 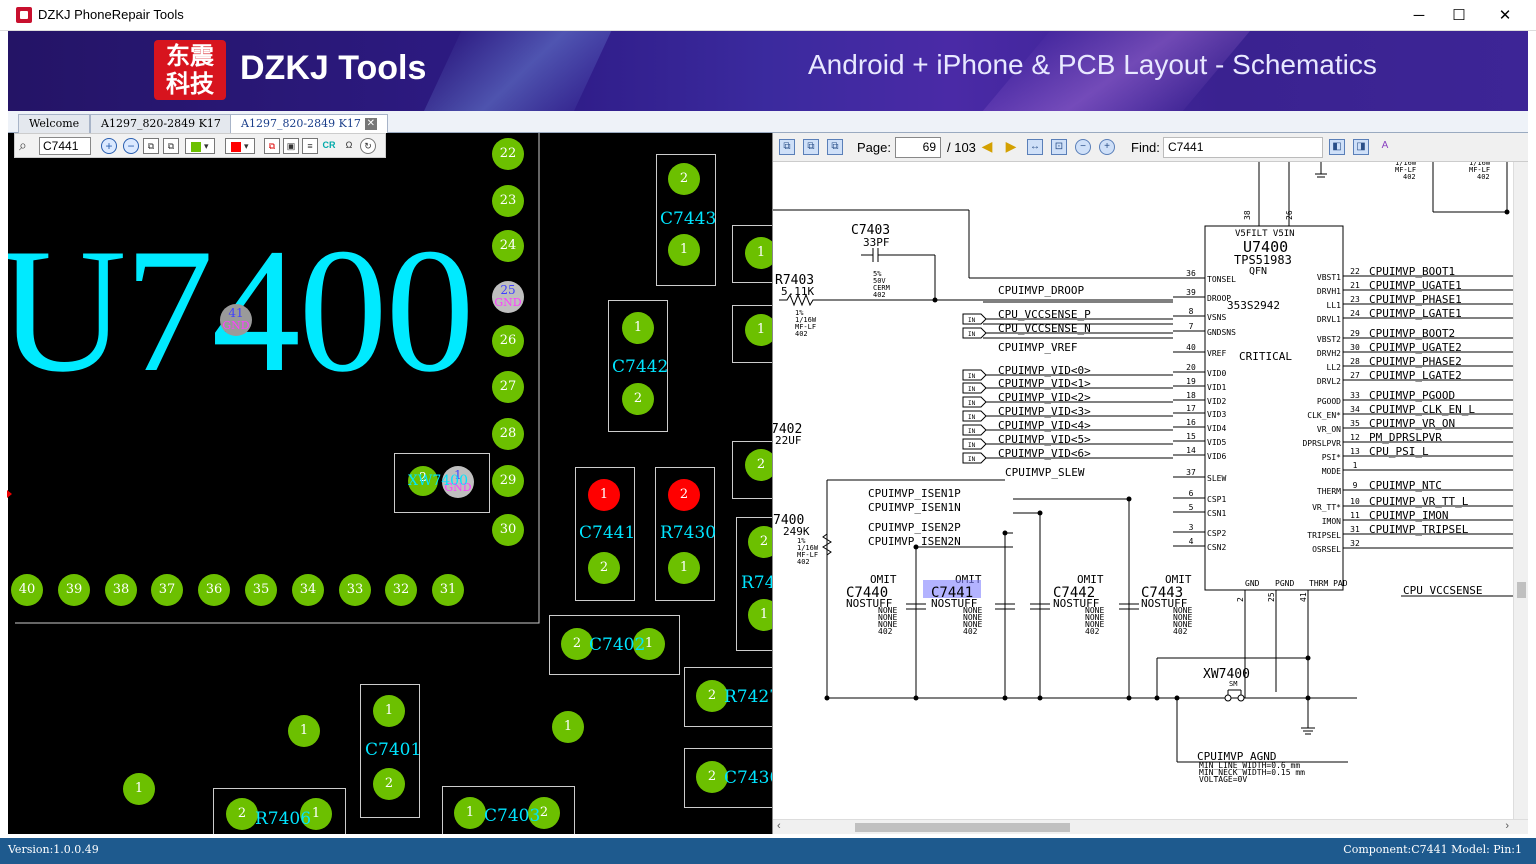 What do you see at coordinates (508, 434) in the screenshot?
I see `pcb-pad: 28` at bounding box center [508, 434].